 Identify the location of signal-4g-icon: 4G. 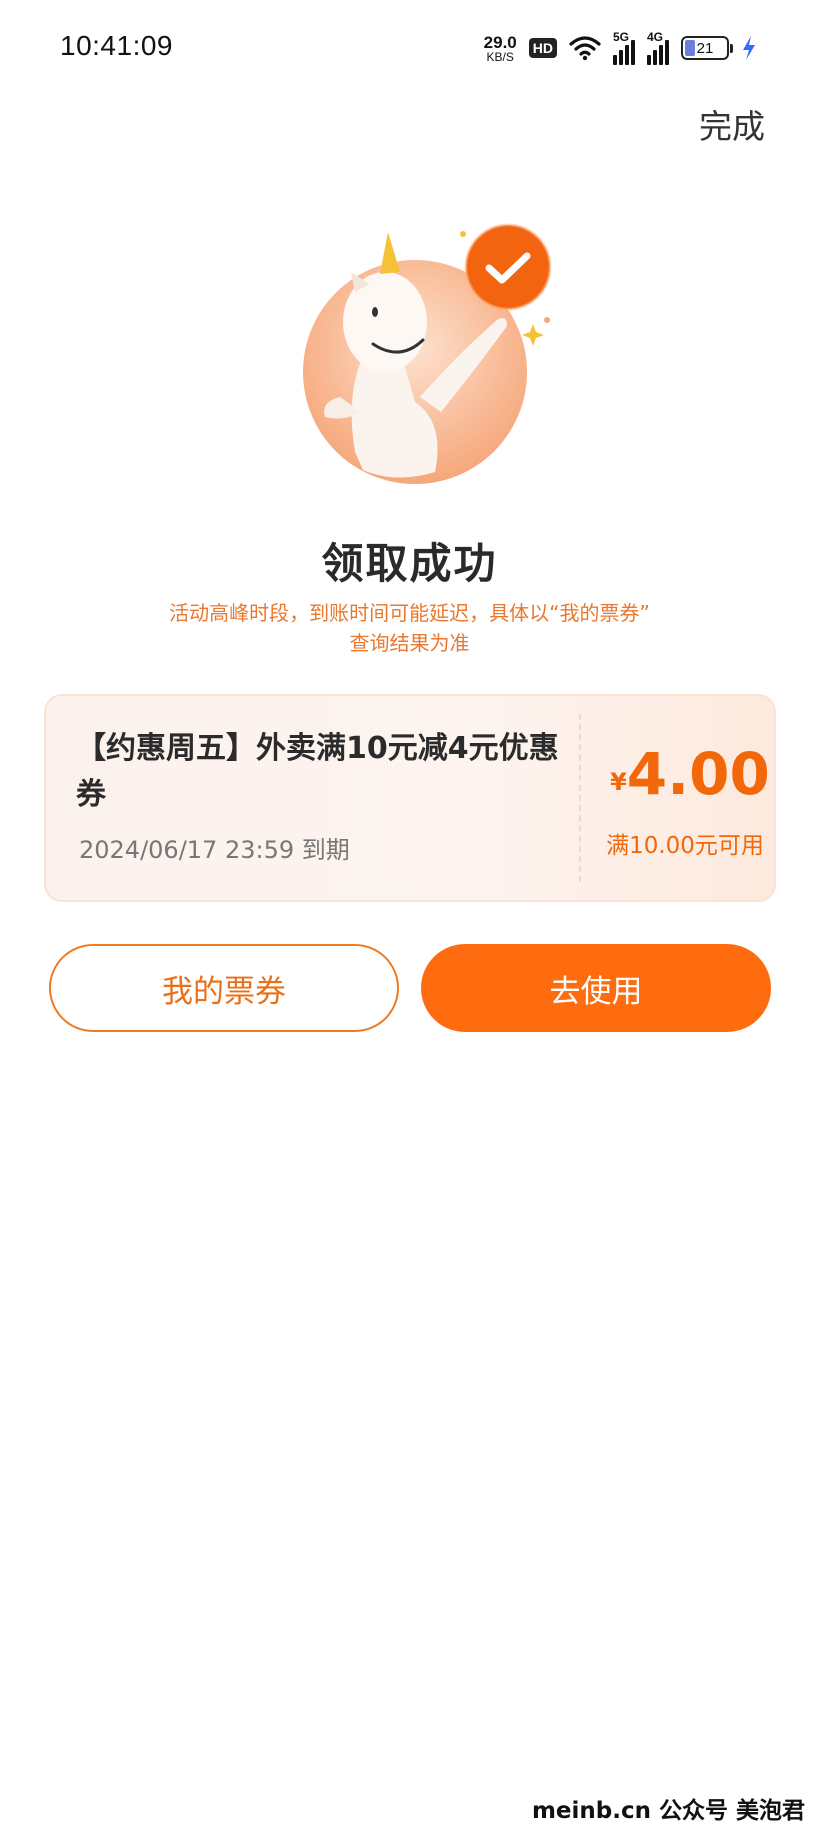
(658, 47).